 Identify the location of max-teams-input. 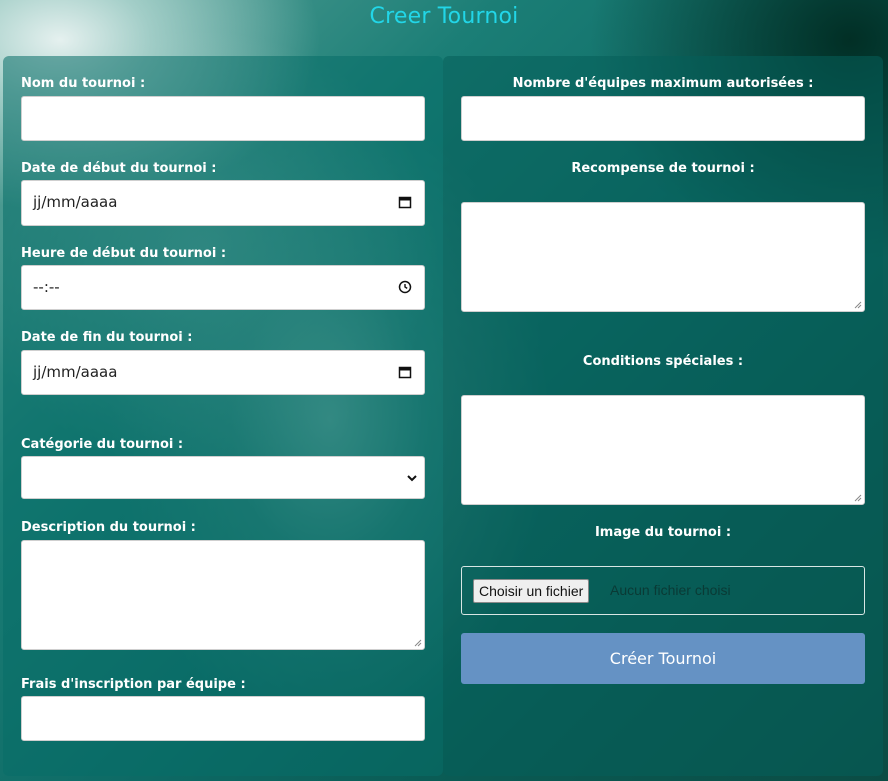
(663, 118).